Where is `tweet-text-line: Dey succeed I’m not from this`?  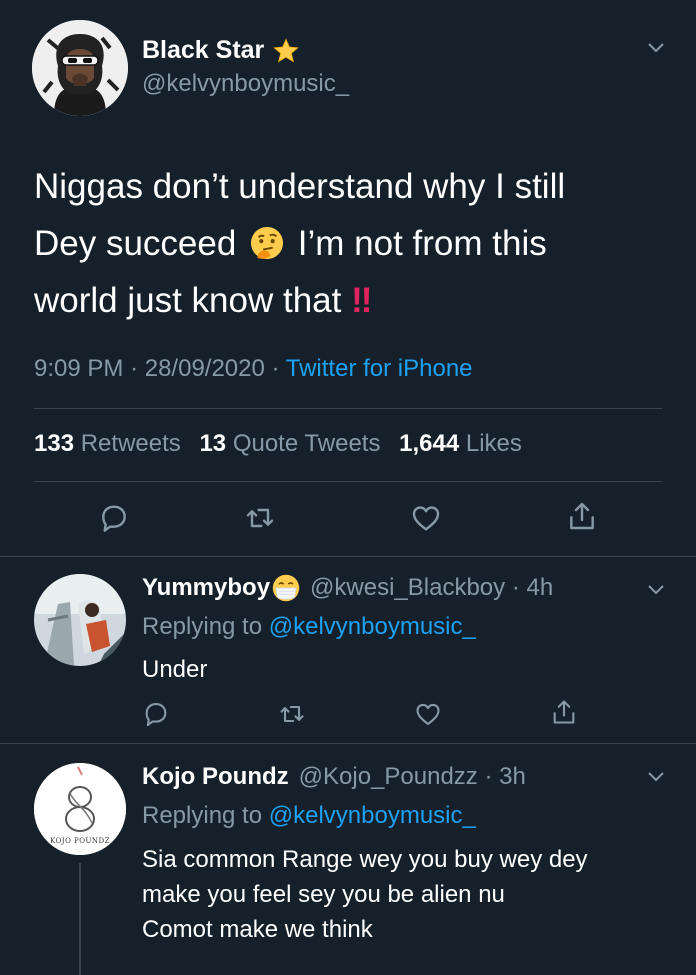 tweet-text-line: Dey succeed I’m not from this is located at coordinates (344, 243).